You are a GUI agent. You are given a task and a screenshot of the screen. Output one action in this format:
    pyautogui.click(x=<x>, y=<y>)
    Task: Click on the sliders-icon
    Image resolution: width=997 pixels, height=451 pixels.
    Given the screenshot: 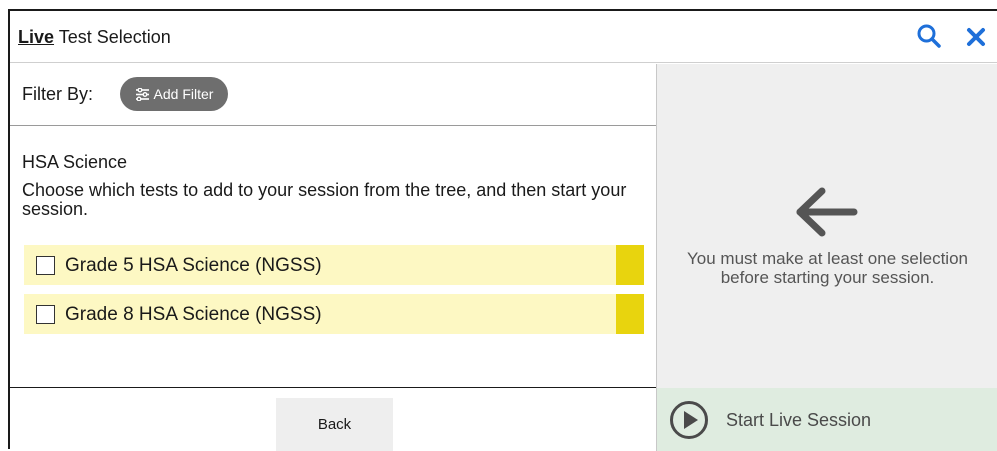 What is the action you would take?
    pyautogui.click(x=142, y=94)
    